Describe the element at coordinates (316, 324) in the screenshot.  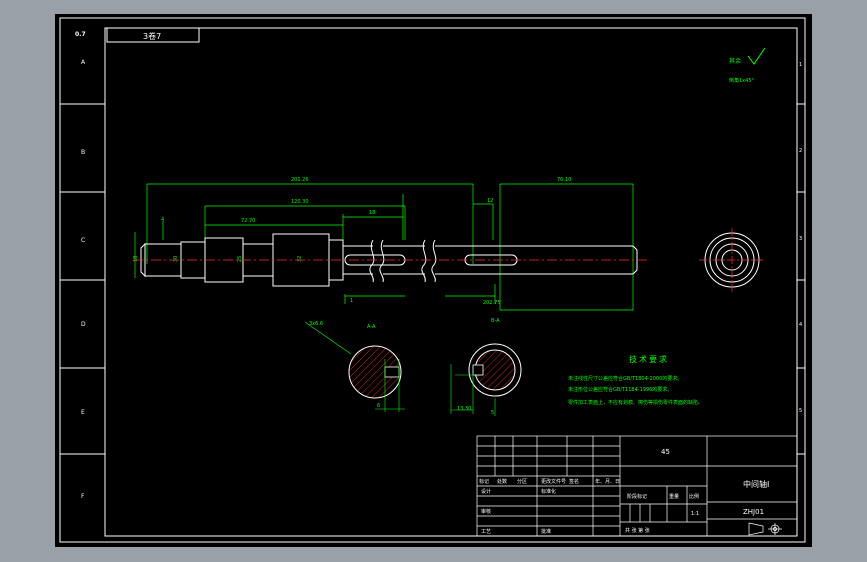
I see `section-a-leader: 3x6.6` at that location.